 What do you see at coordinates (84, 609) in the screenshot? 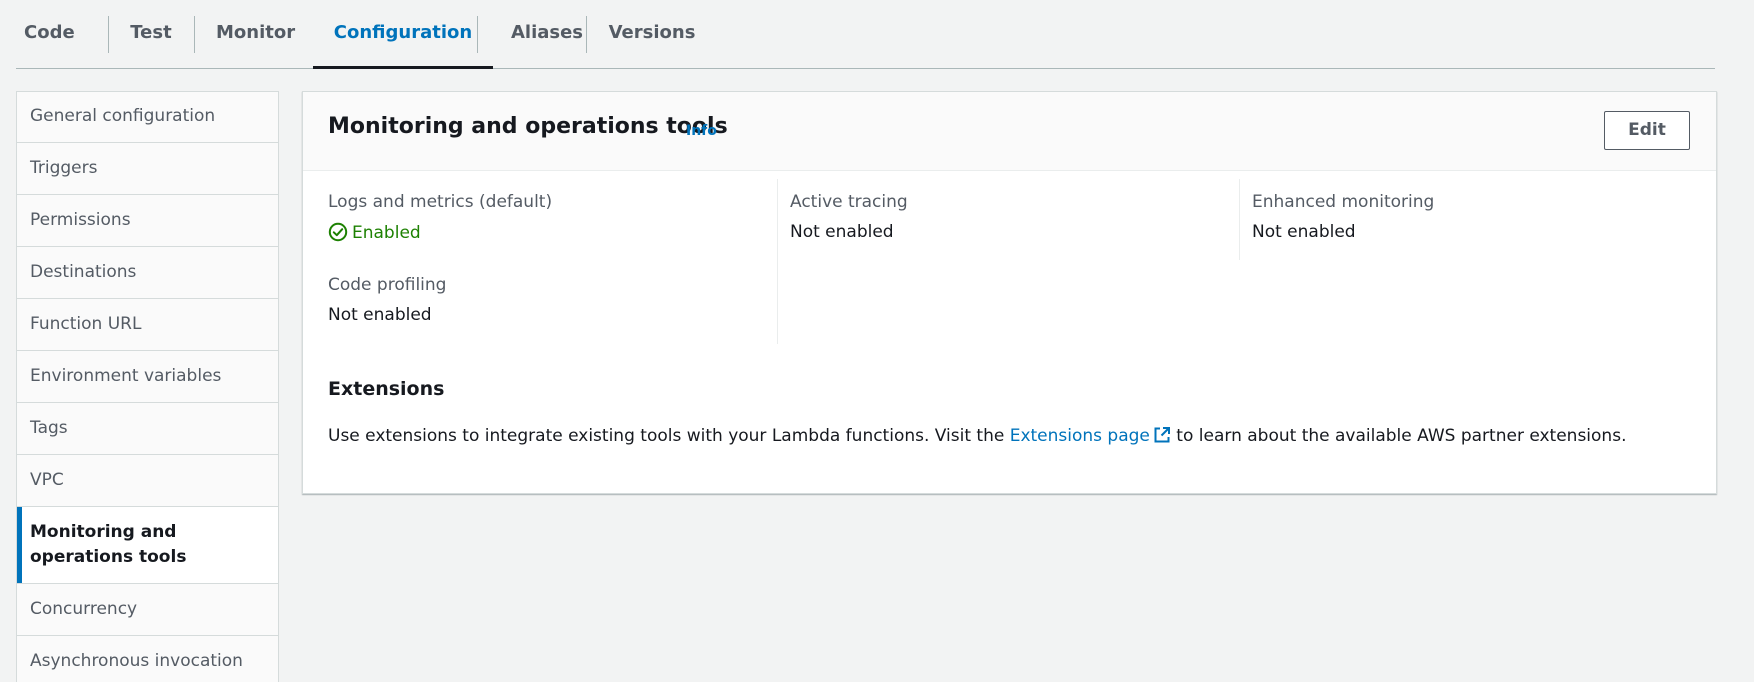
I see `sidebar-item-label: Concurrency` at bounding box center [84, 609].